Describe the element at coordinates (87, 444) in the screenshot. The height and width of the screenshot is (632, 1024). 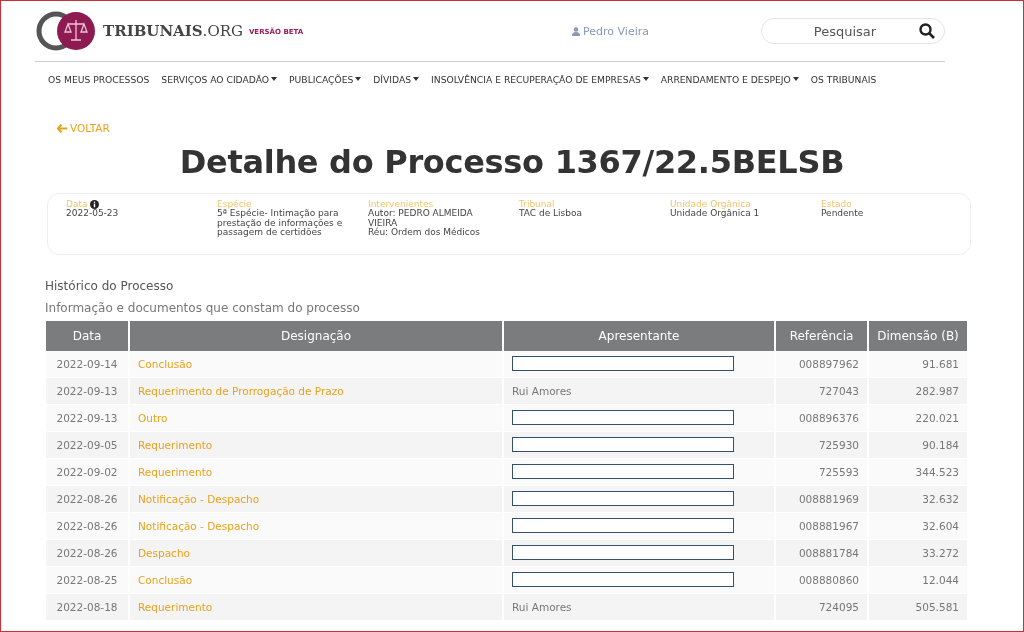
I see `date-cell: 2022-09-05` at that location.